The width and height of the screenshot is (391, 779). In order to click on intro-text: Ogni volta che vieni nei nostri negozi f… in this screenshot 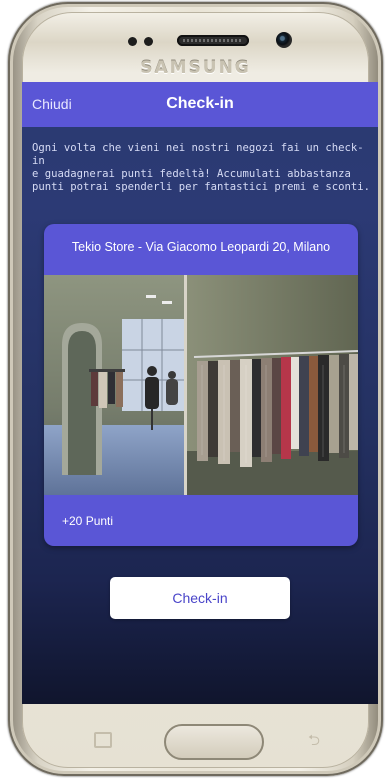, I will do `click(201, 167)`.